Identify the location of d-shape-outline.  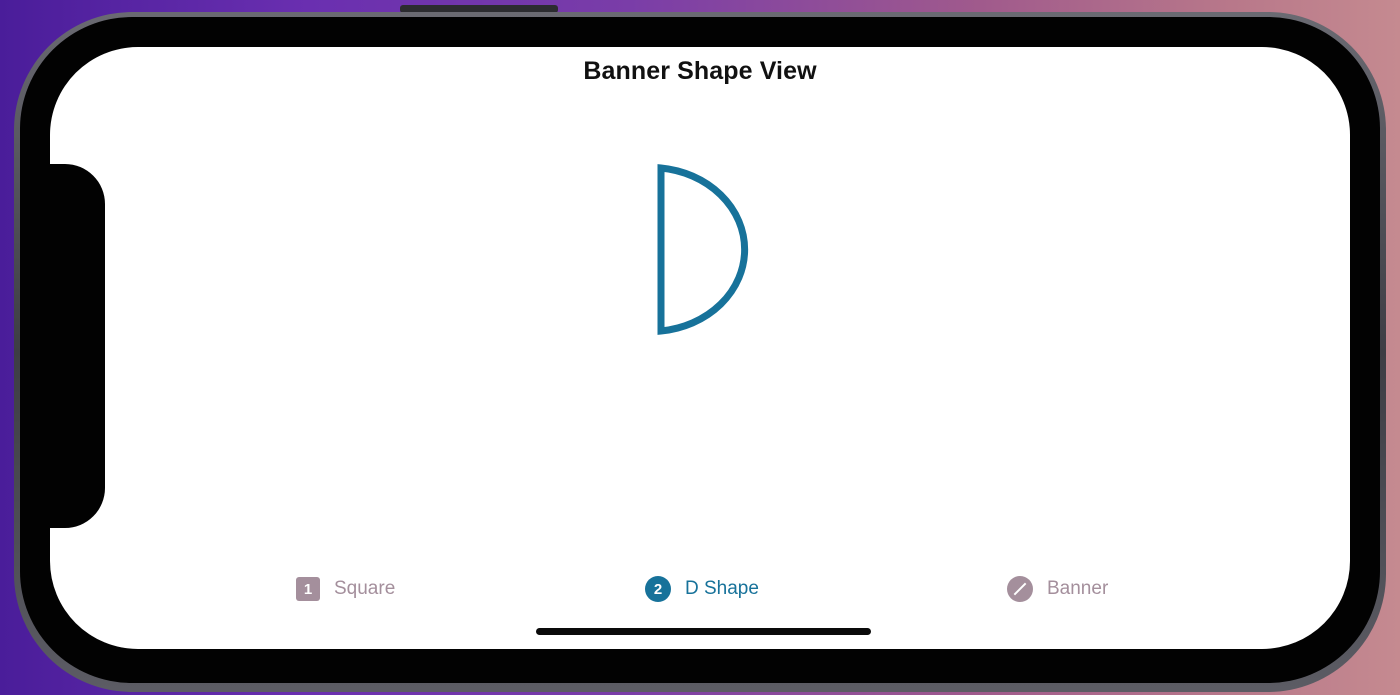
(703, 249).